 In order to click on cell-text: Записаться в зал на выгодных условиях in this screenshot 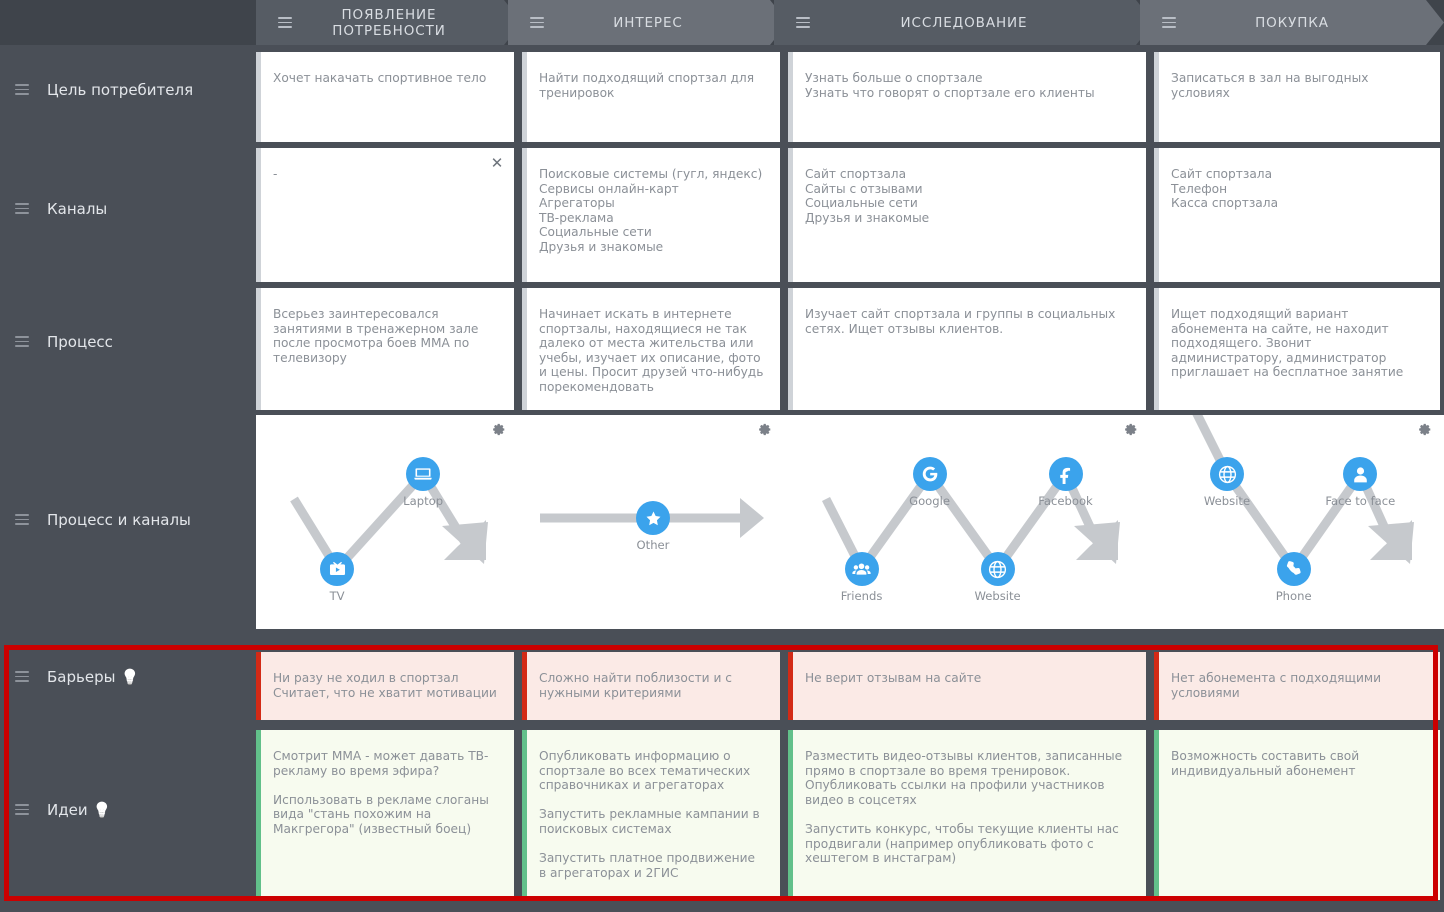, I will do `click(1272, 85)`.